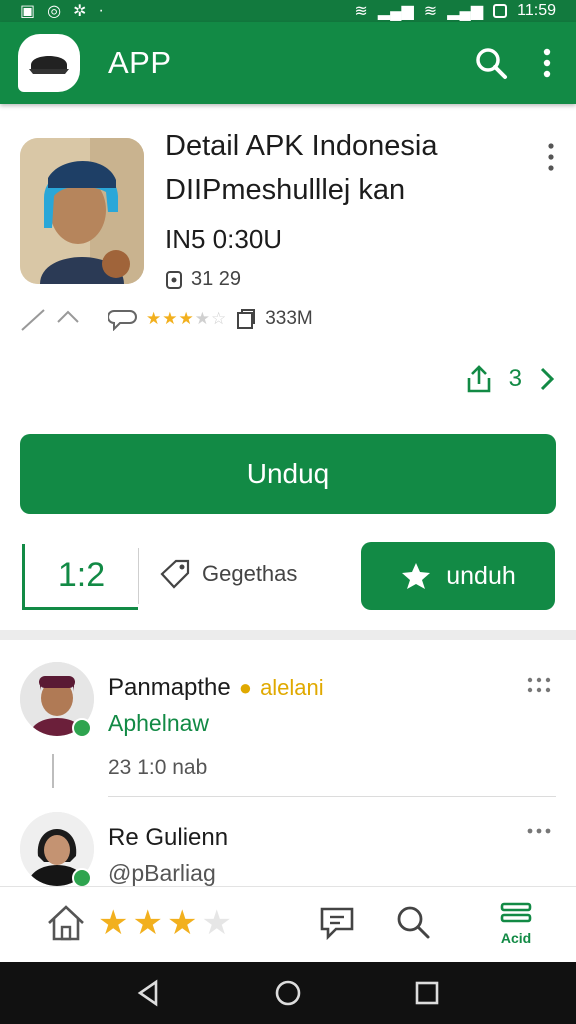 This screenshot has width=576, height=1024. I want to click on wifi-icon: ≋, so click(361, 11).